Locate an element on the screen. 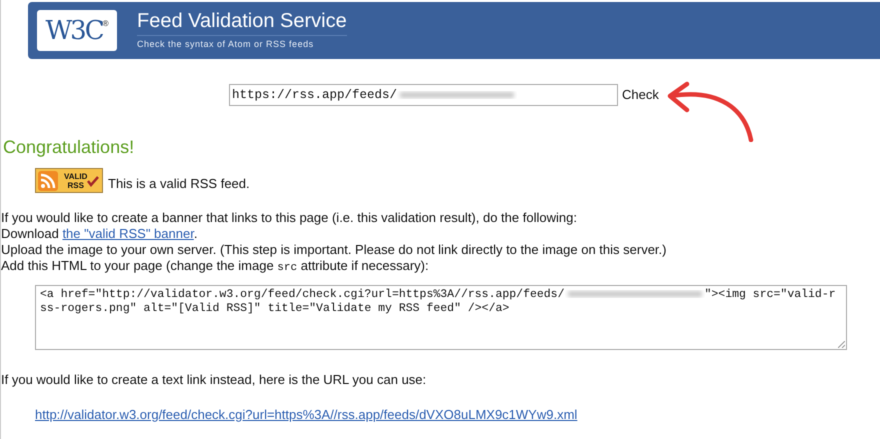  text-link-instructions: If you would like to create a text link instead, here is the URL you can use: is located at coordinates (214, 380).